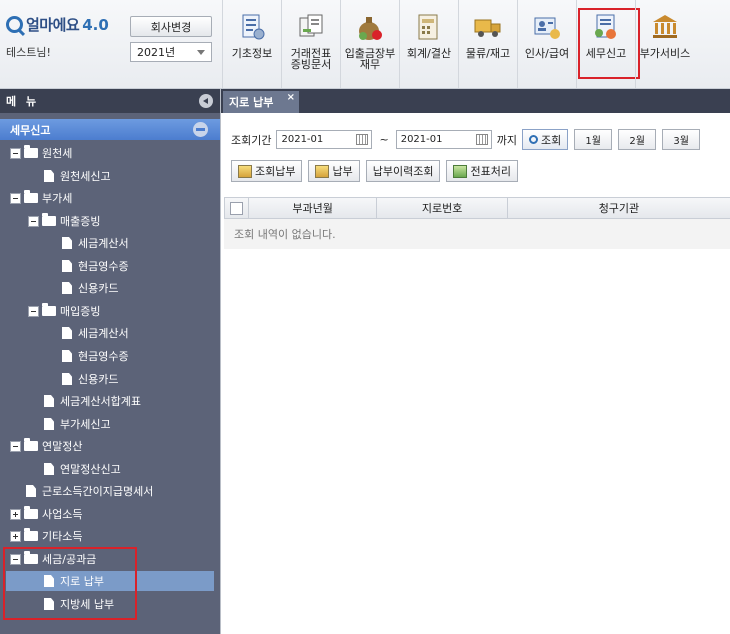 This screenshot has width=730, height=634. Describe the element at coordinates (310, 44) in the screenshot. I see `toolbar-button: 거래전표 증빙문서` at that location.